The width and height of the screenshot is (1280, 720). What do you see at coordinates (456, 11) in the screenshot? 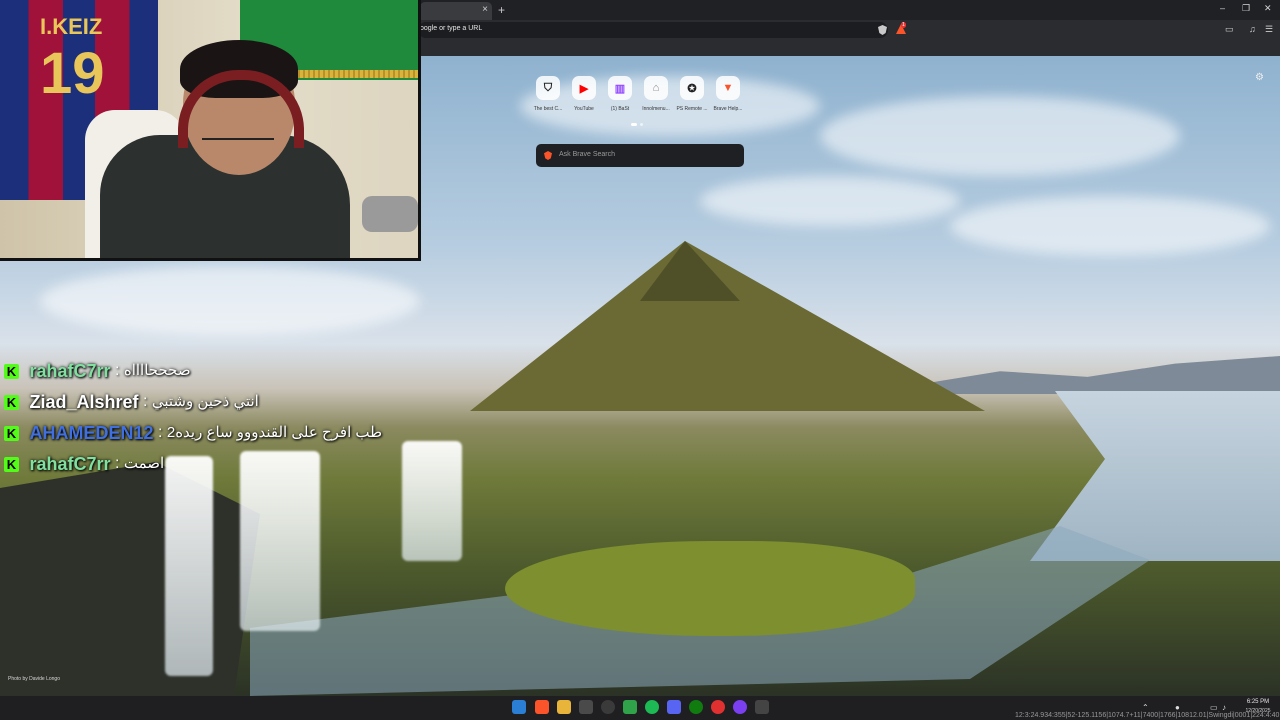
I see `active-tab: ×` at bounding box center [456, 11].